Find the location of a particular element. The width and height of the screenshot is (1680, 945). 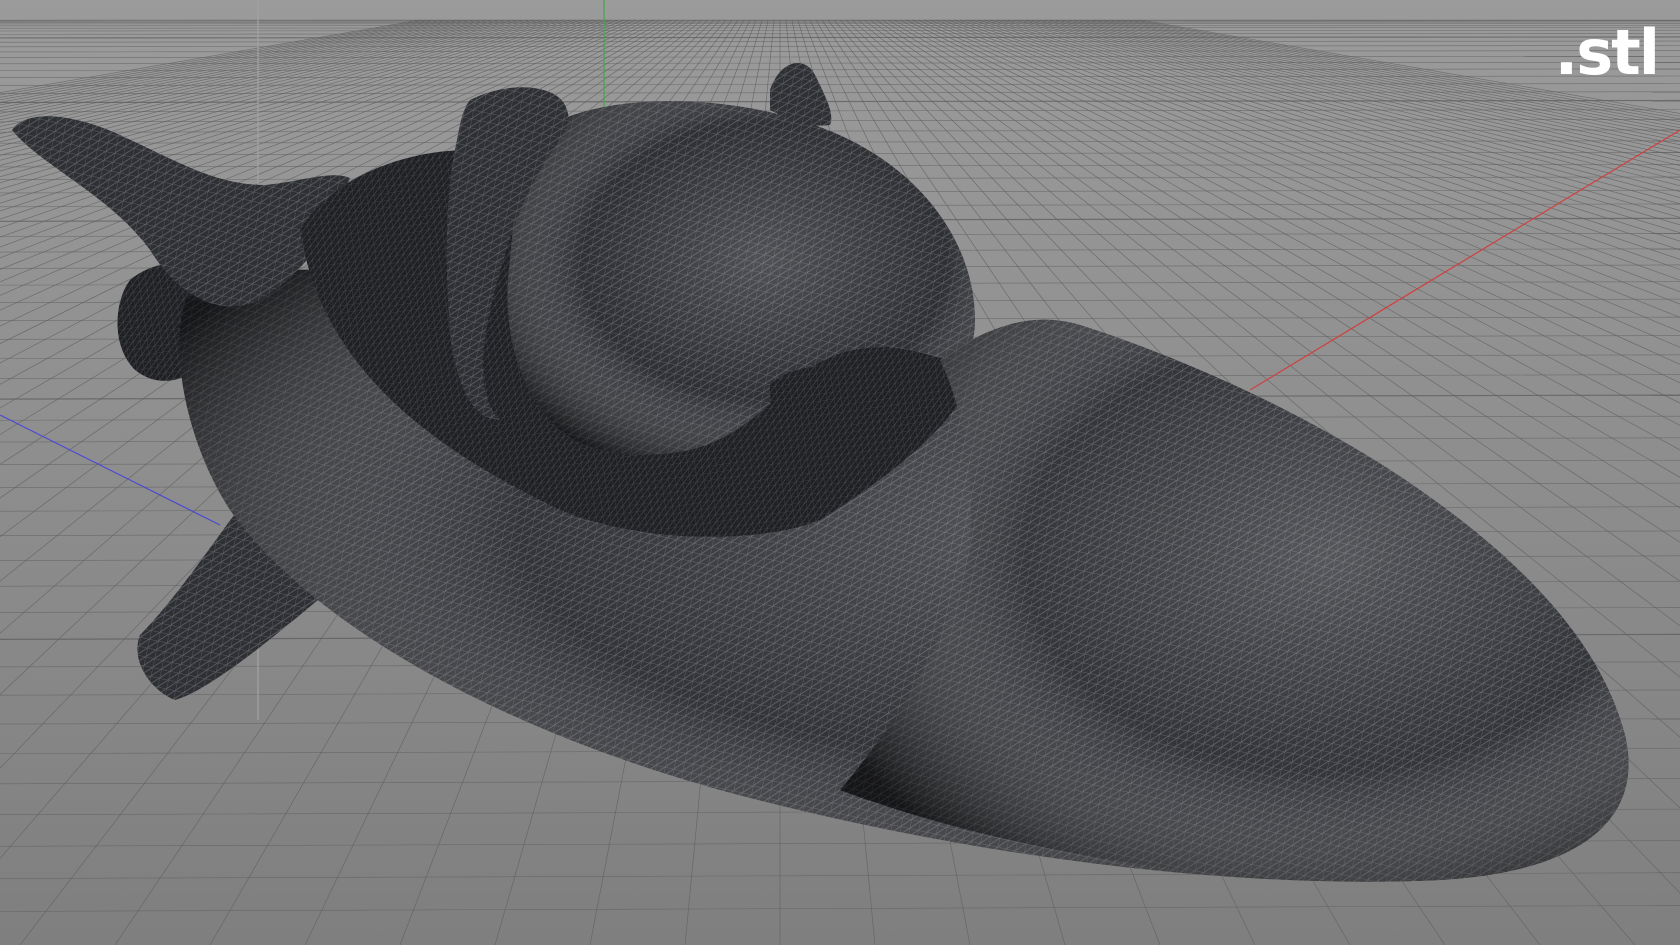

file-format-label: .stl is located at coordinates (1607, 52).